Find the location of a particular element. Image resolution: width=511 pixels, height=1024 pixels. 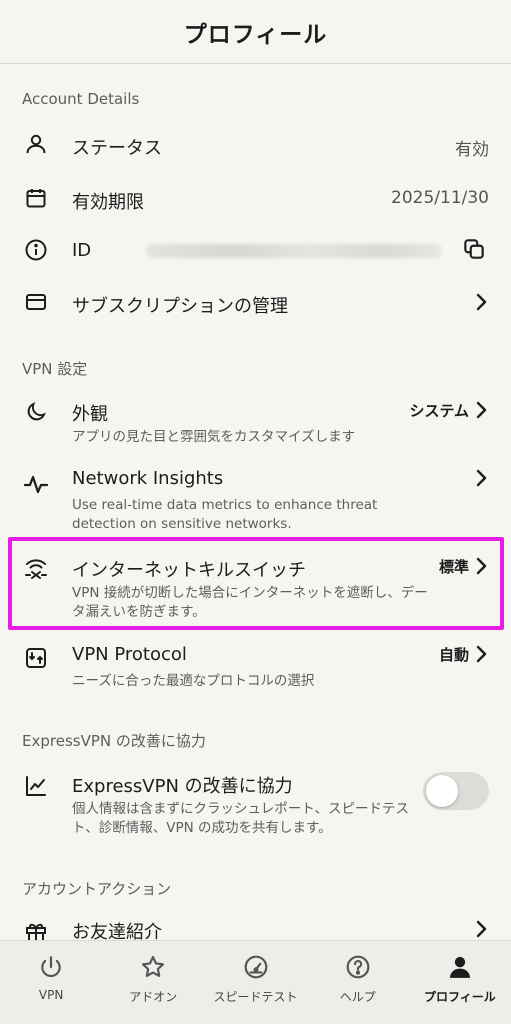

tab-speedtest: スピードテスト is located at coordinates (255, 982).